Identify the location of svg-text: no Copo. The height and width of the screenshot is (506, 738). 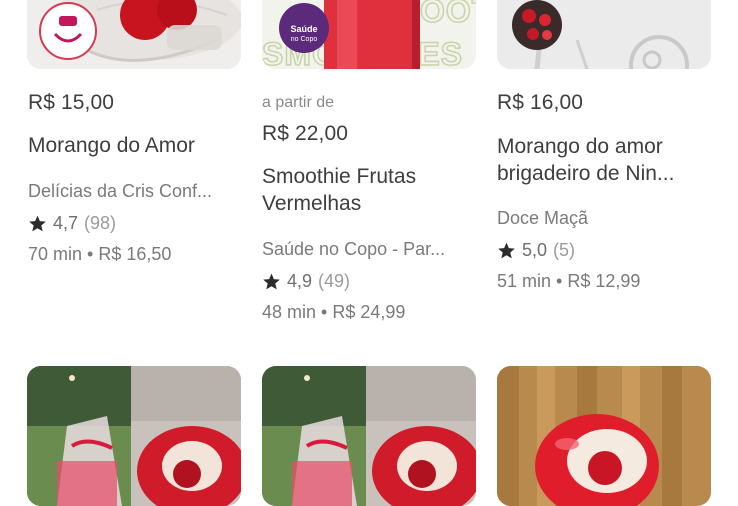
(304, 39).